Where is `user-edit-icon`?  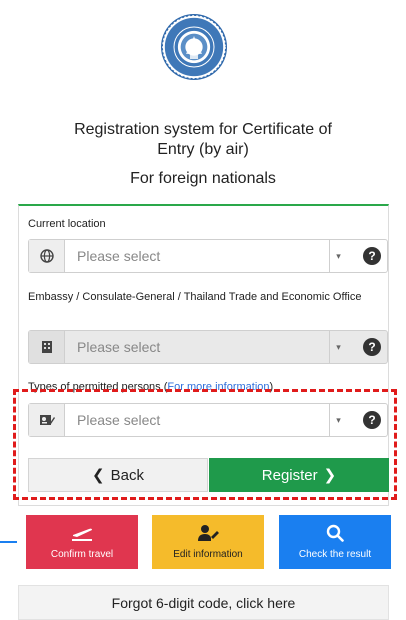 user-edit-icon is located at coordinates (208, 535).